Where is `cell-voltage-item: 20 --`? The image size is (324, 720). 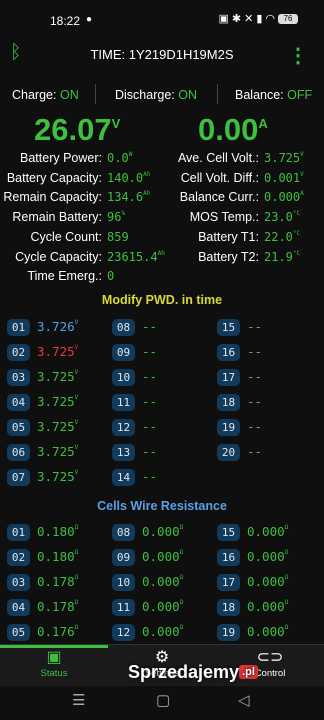
cell-voltage-item: 20 -- is located at coordinates (267, 453).